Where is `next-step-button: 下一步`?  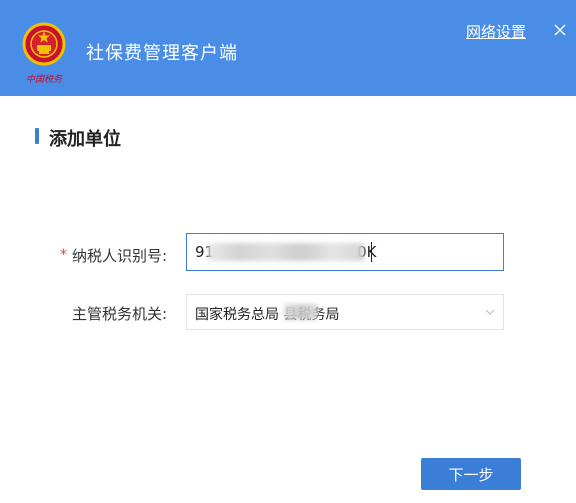 next-step-button: 下一步 is located at coordinates (471, 474).